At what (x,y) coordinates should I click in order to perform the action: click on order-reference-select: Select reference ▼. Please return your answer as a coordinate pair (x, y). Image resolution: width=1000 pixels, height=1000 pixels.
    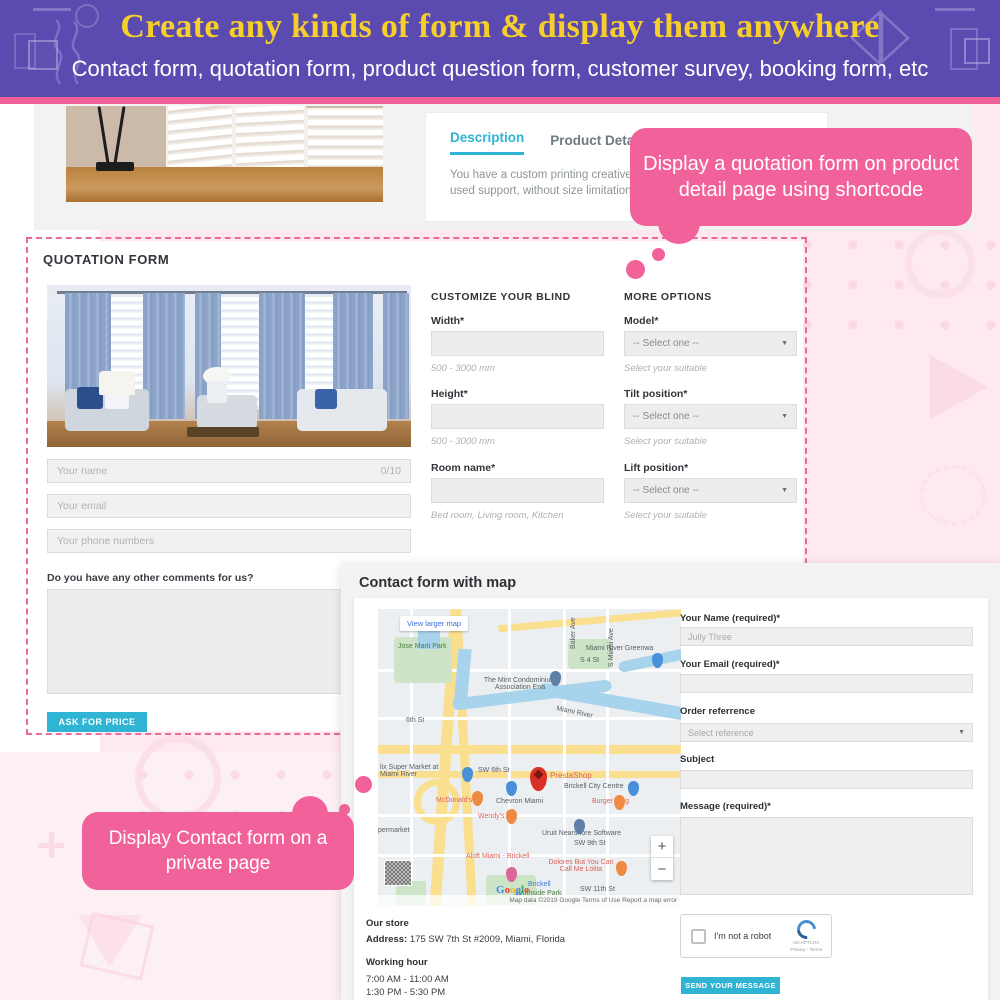
    Looking at the image, I should click on (826, 732).